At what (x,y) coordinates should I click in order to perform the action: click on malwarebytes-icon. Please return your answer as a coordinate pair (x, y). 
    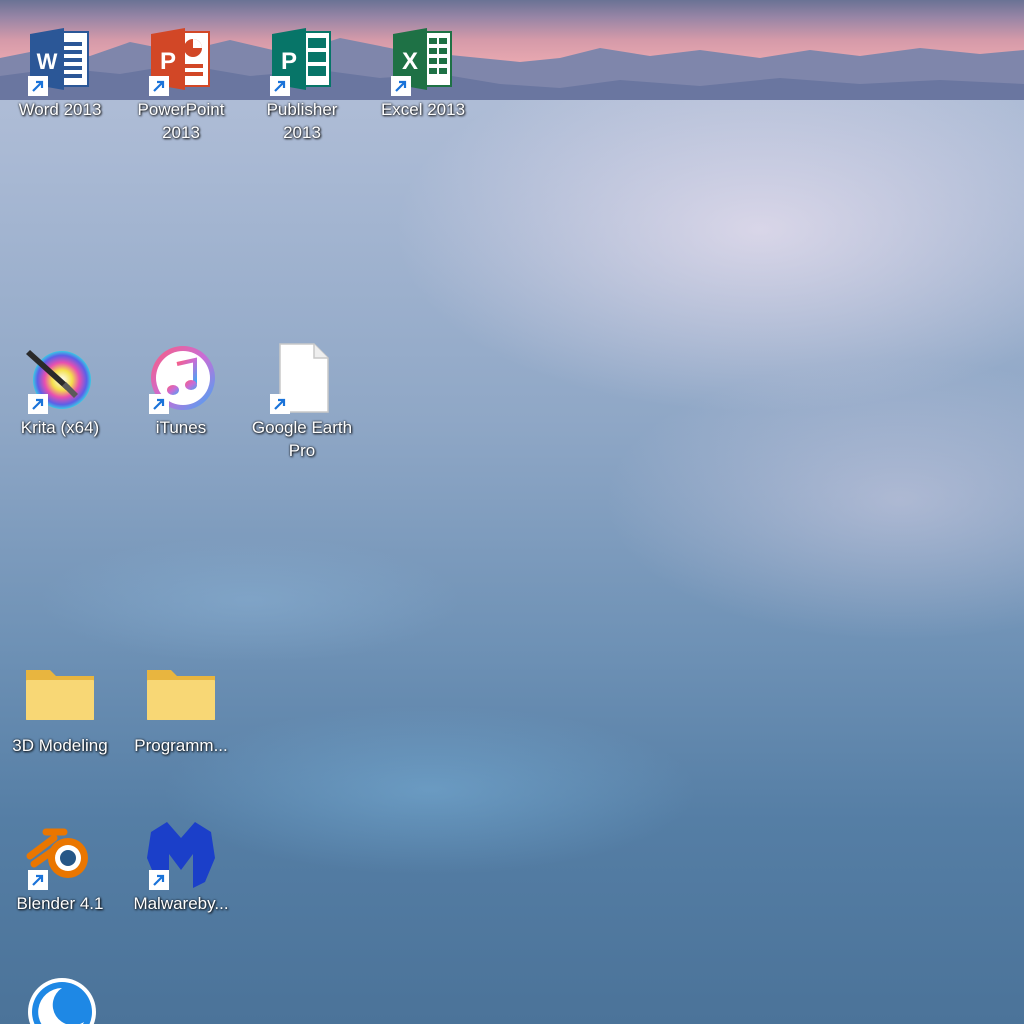
    Looking at the image, I should click on (181, 854).